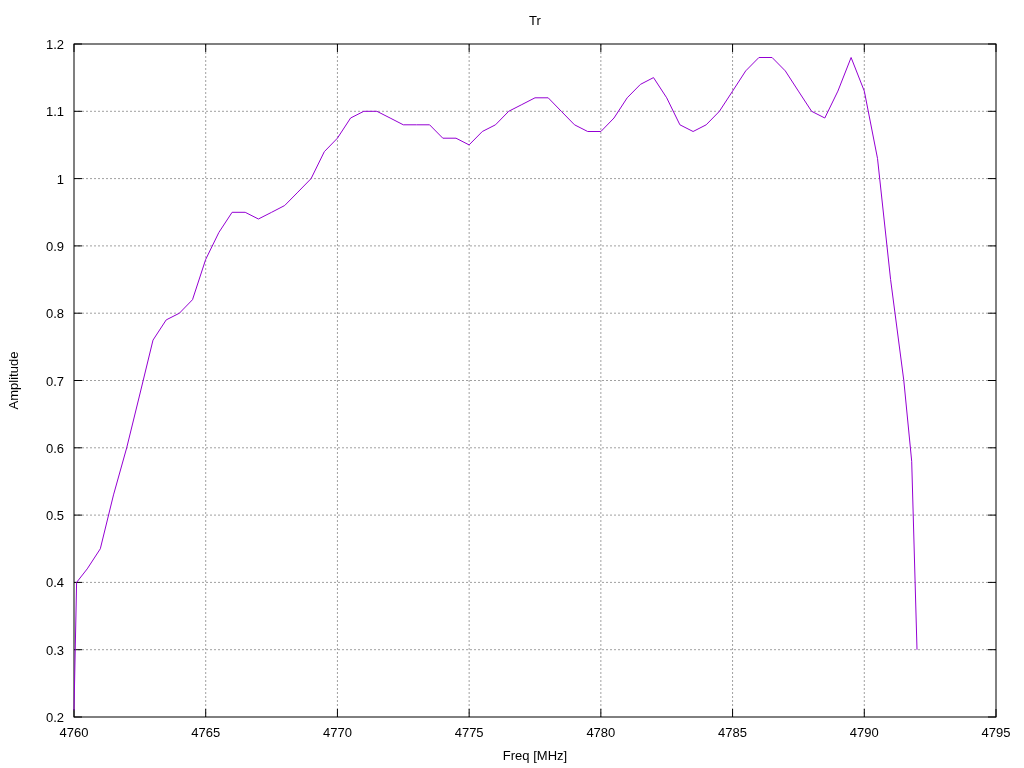  Describe the element at coordinates (206, 732) in the screenshot. I see `x-tick-label: 4765` at that location.